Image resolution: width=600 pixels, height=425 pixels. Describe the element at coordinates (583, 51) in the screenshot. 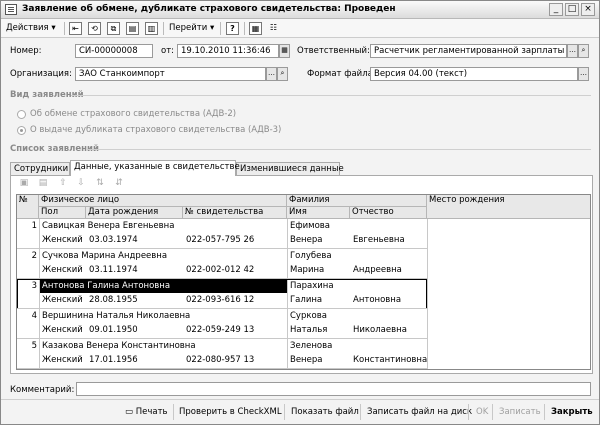

I see `responsible-open-icon: ⌕` at that location.